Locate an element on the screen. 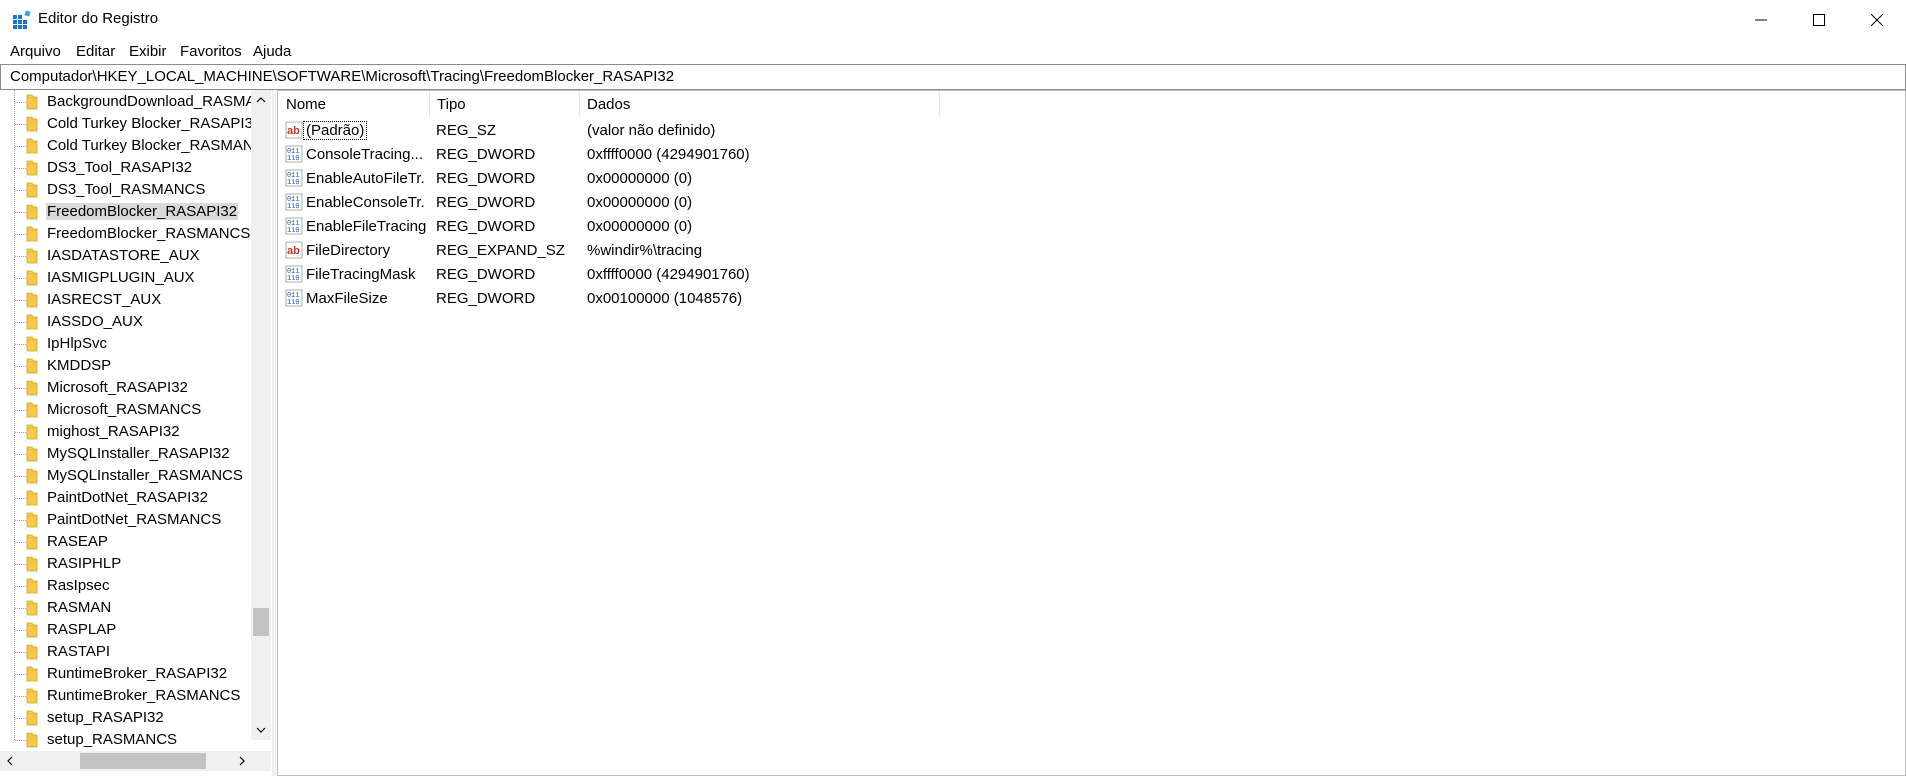 Image resolution: width=1906 pixels, height=776 pixels. tree-item: RASPLAP is located at coordinates (126, 630).